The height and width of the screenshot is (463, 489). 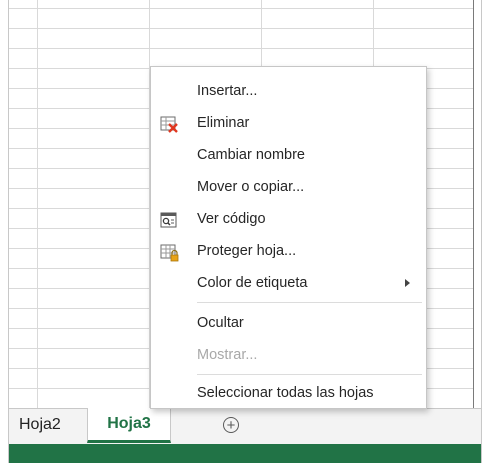 What do you see at coordinates (170, 252) in the screenshot?
I see `protect-sheet-icon` at bounding box center [170, 252].